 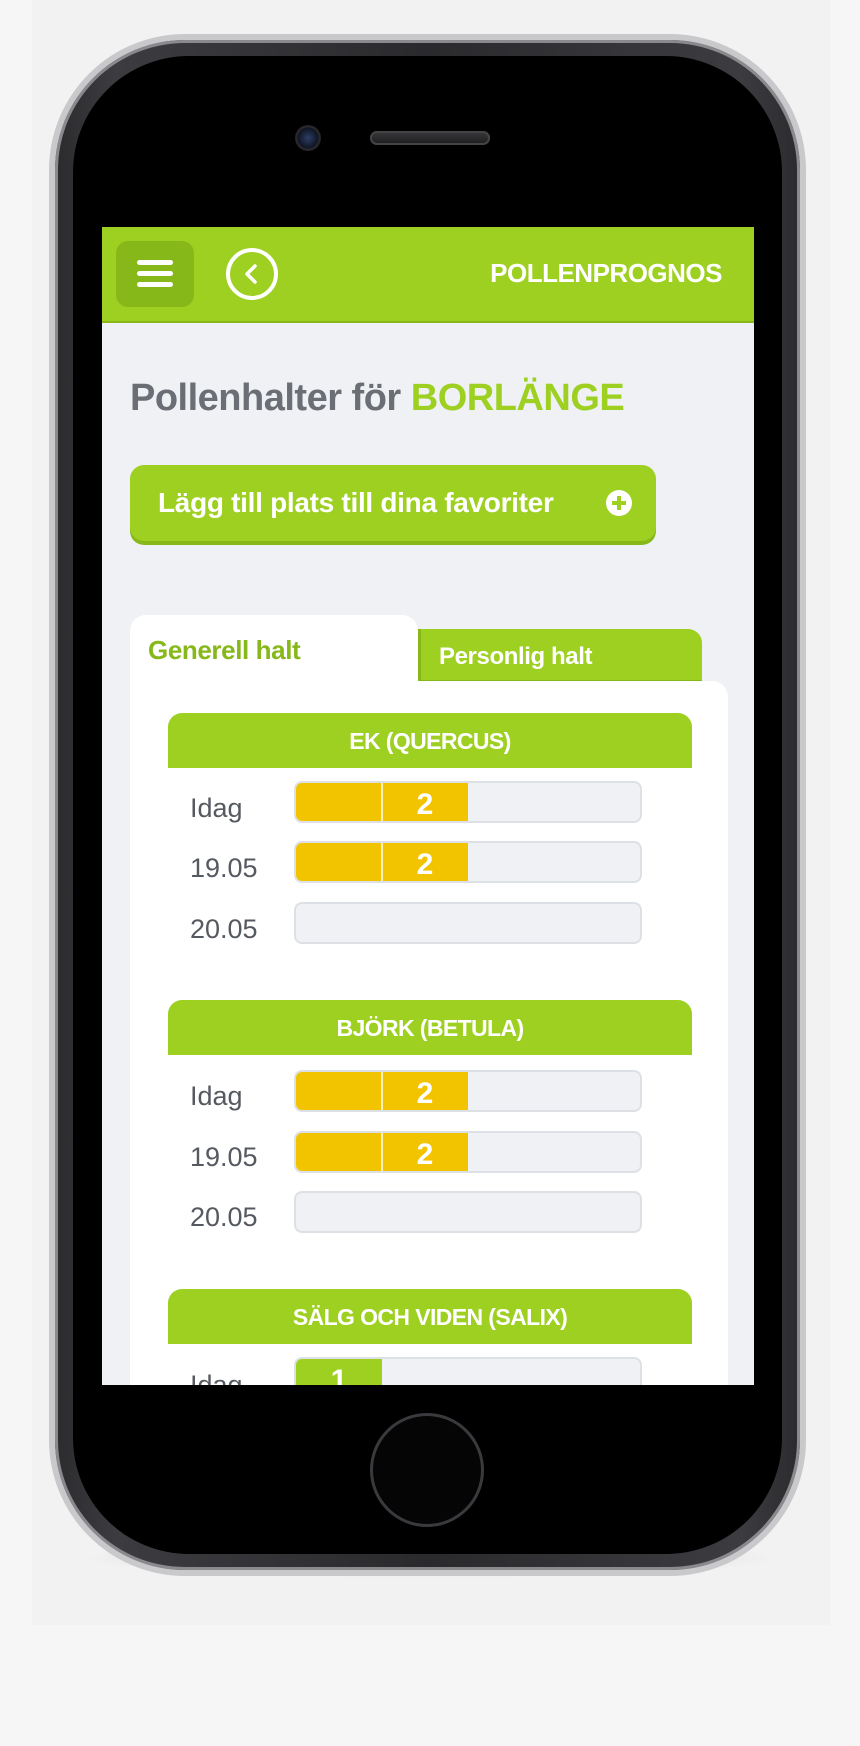 What do you see at coordinates (430, 138) in the screenshot?
I see `earpiece-speaker` at bounding box center [430, 138].